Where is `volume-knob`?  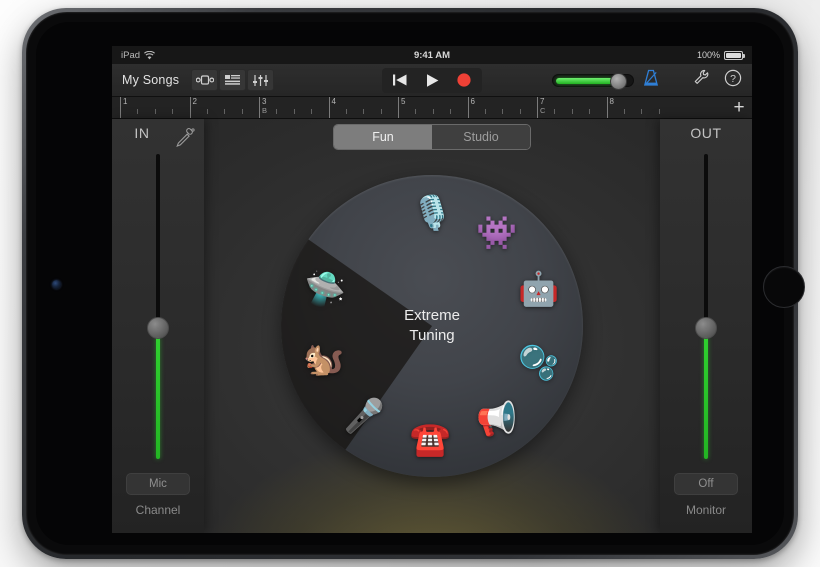
volume-knob is located at coordinates (618, 81).